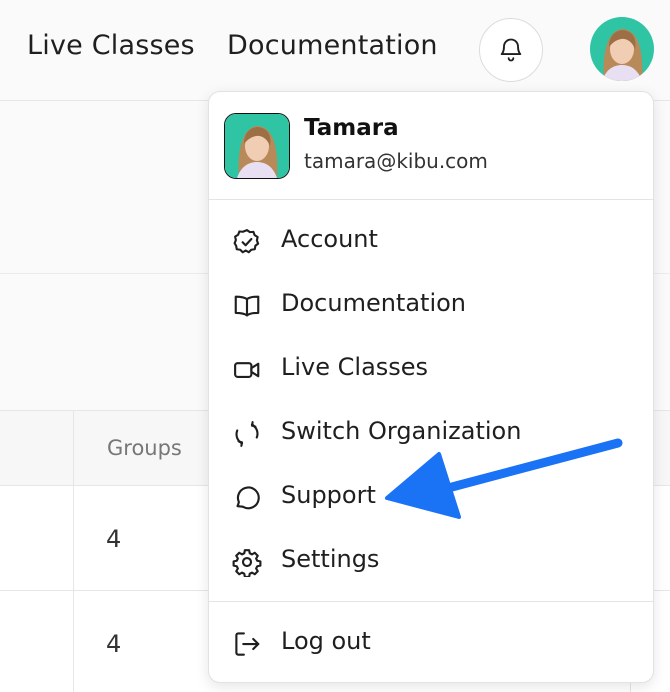  What do you see at coordinates (424, 148) in the screenshot?
I see `user-profile-header: Tamara tamara@kibu.com` at bounding box center [424, 148].